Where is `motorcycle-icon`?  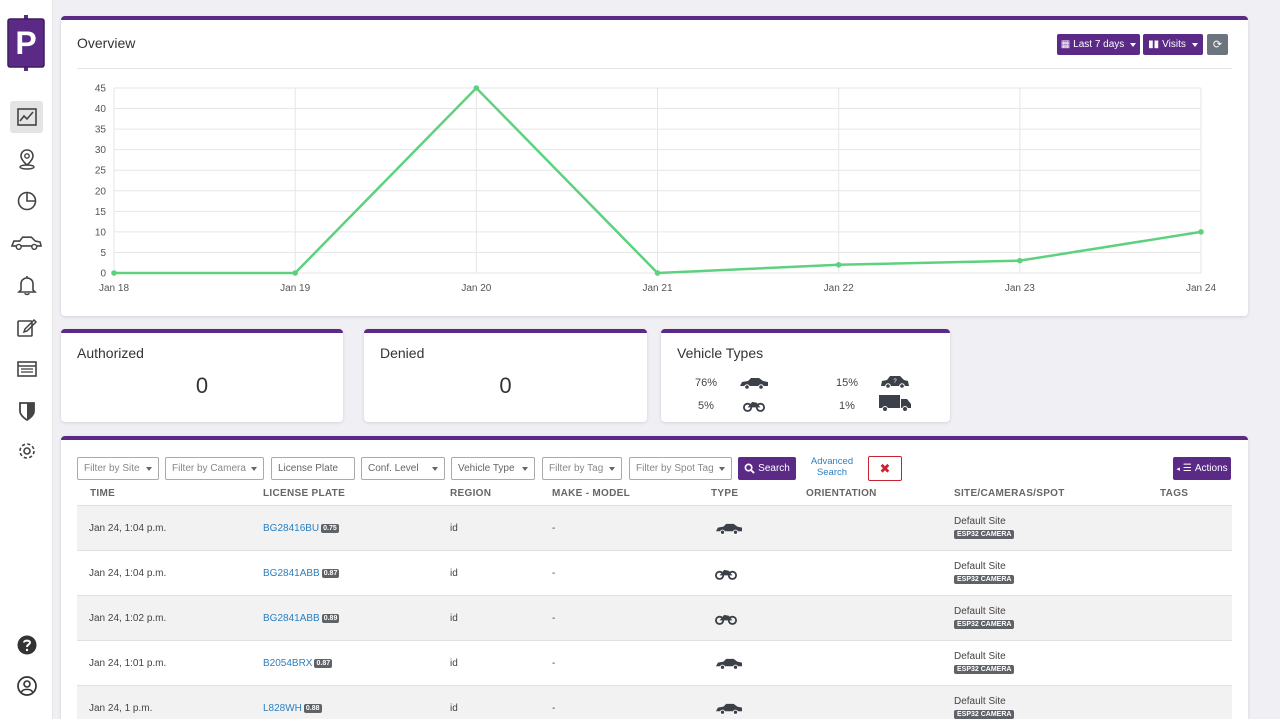
motorcycle-icon is located at coordinates (726, 619).